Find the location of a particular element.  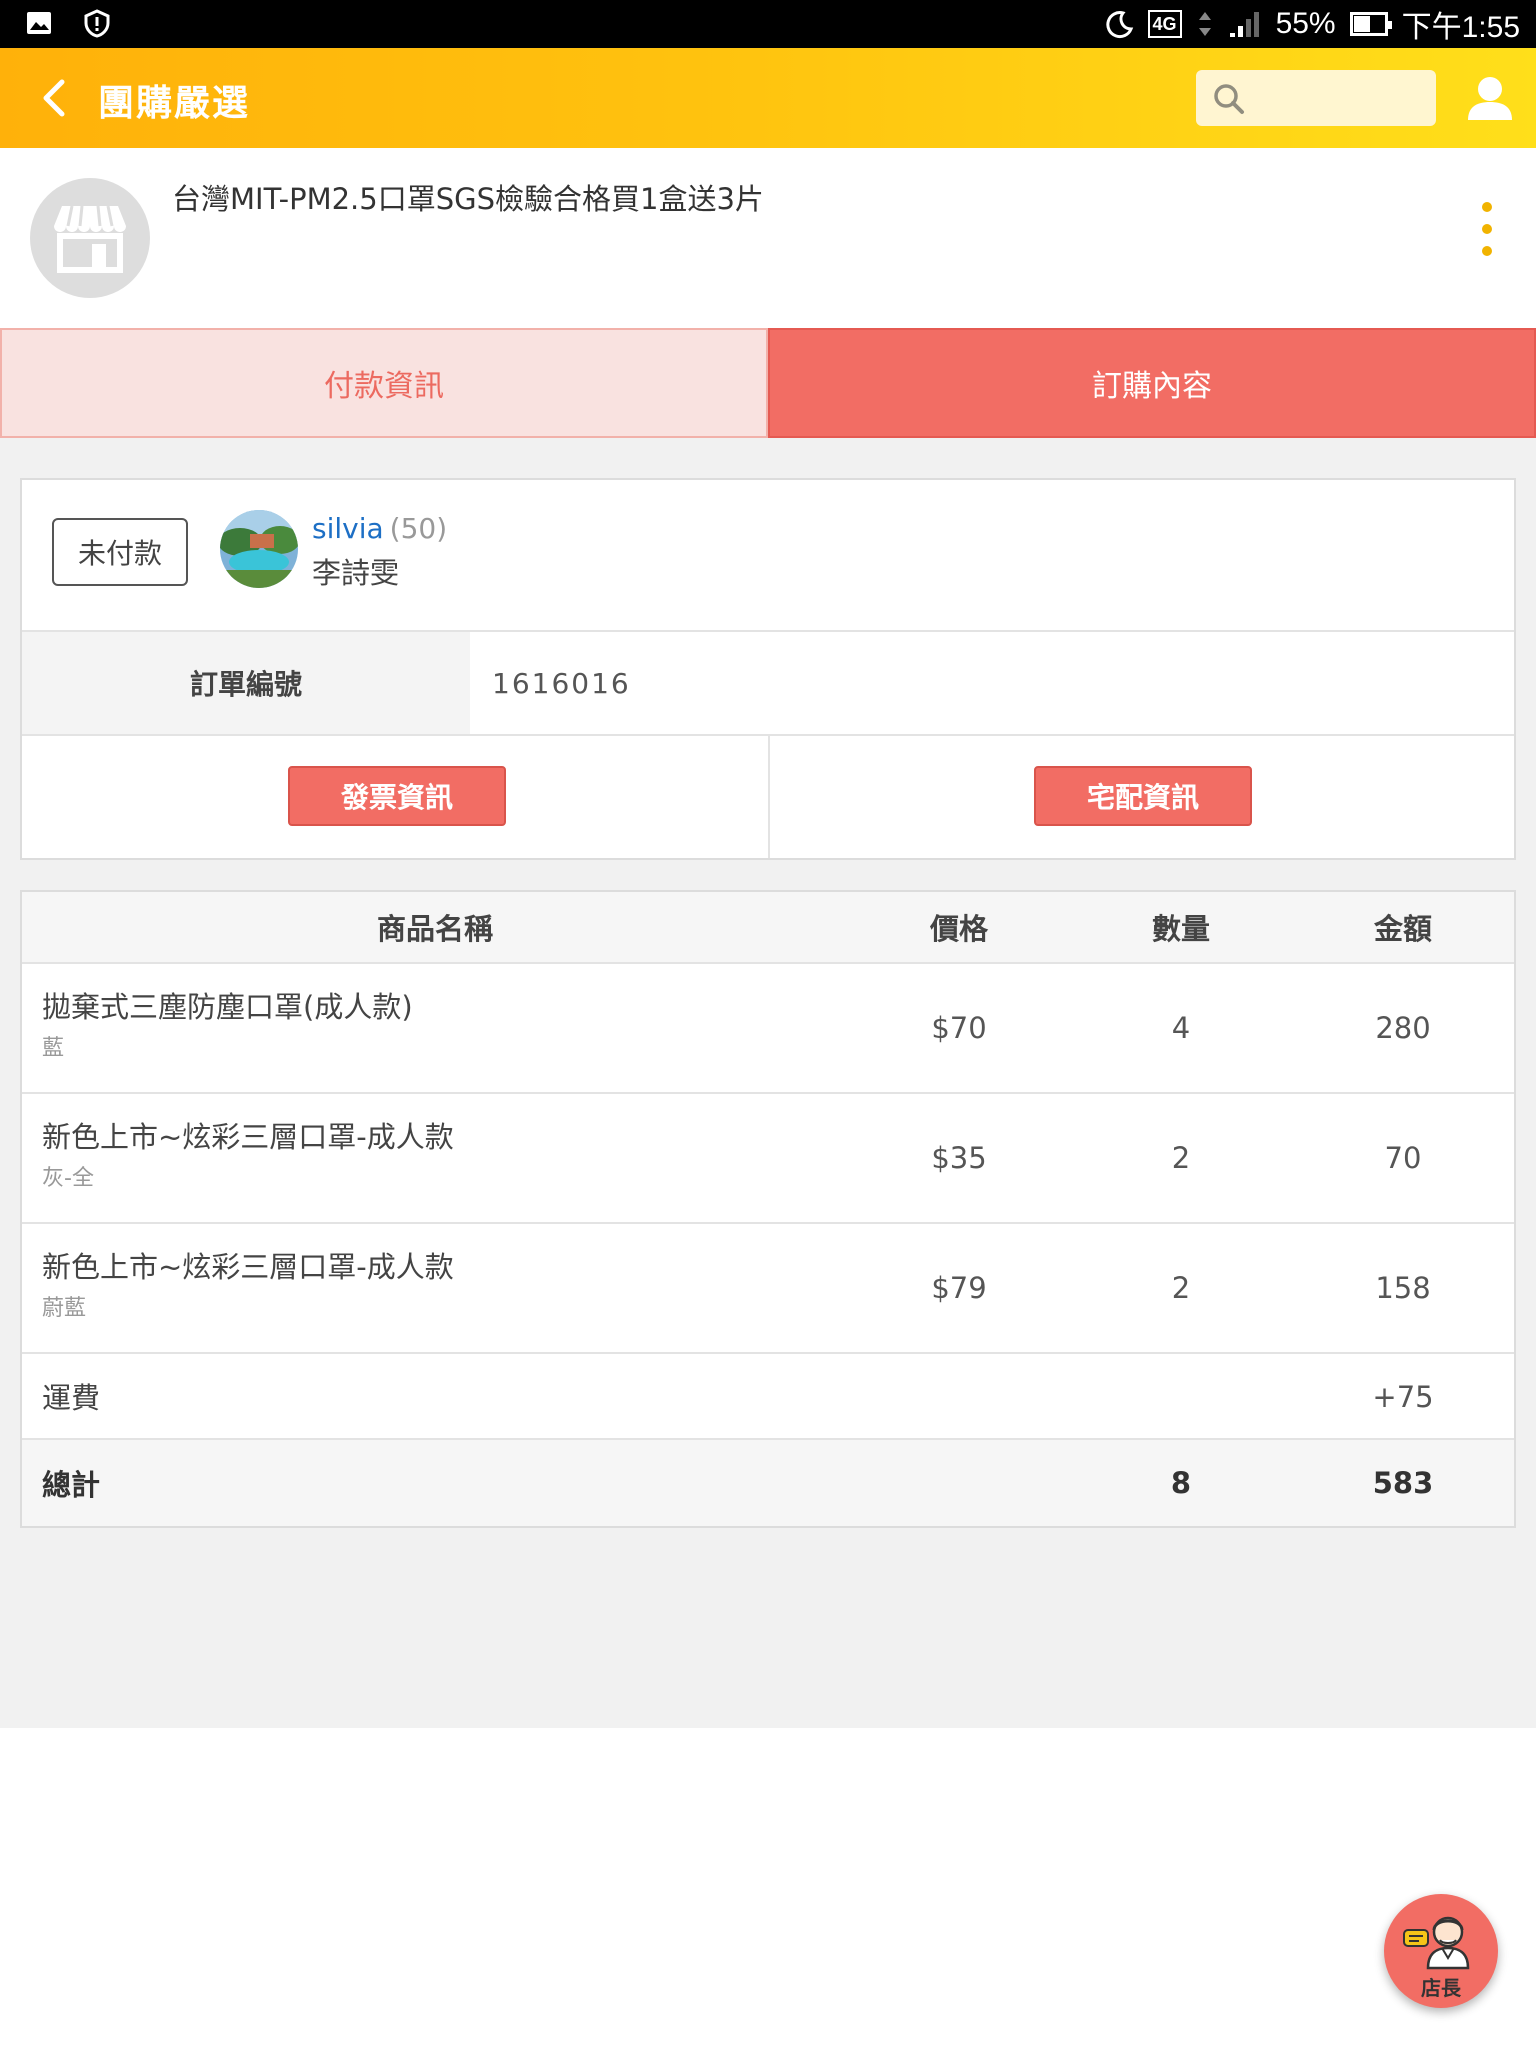

image-notification-icon is located at coordinates (39, 23).